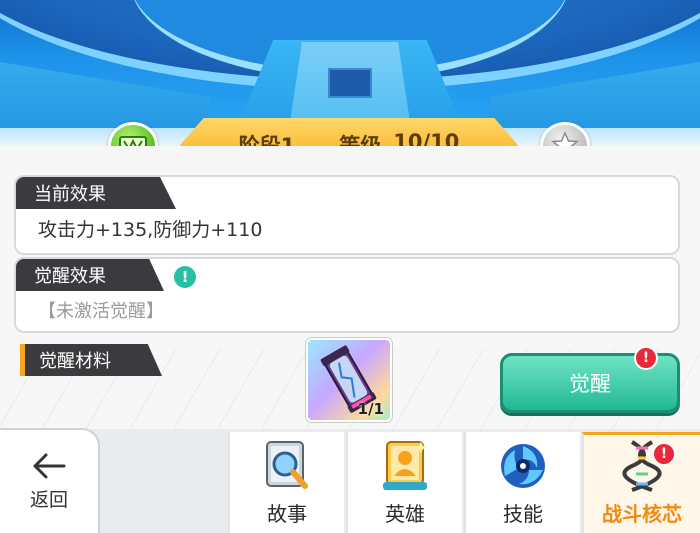  Describe the element at coordinates (523, 466) in the screenshot. I see `vortex-icon` at that location.